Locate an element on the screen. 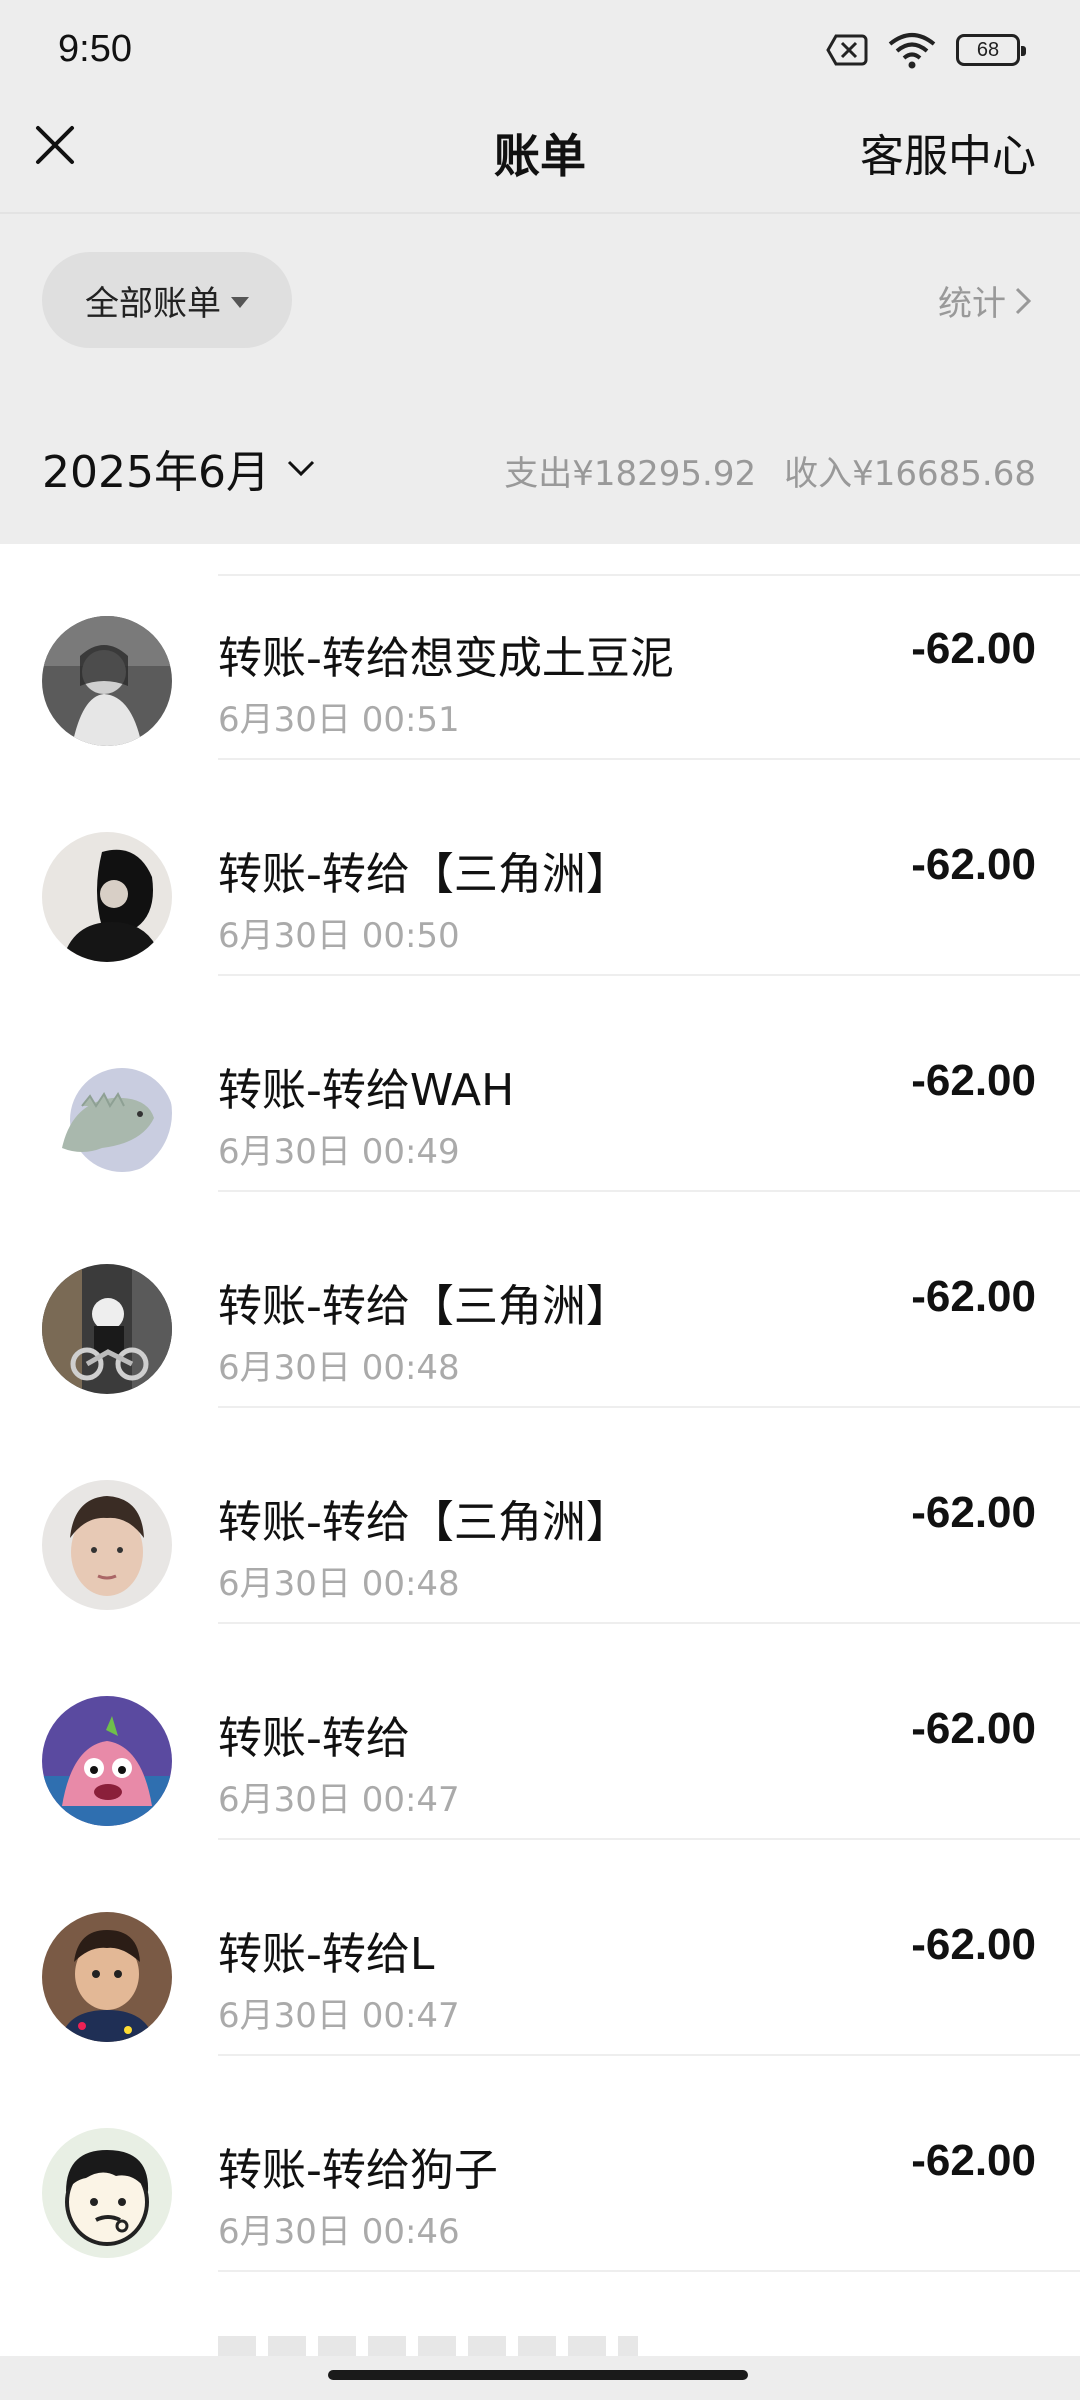 This screenshot has height=2400, width=1080. kid-photo-avatar is located at coordinates (107, 1977).